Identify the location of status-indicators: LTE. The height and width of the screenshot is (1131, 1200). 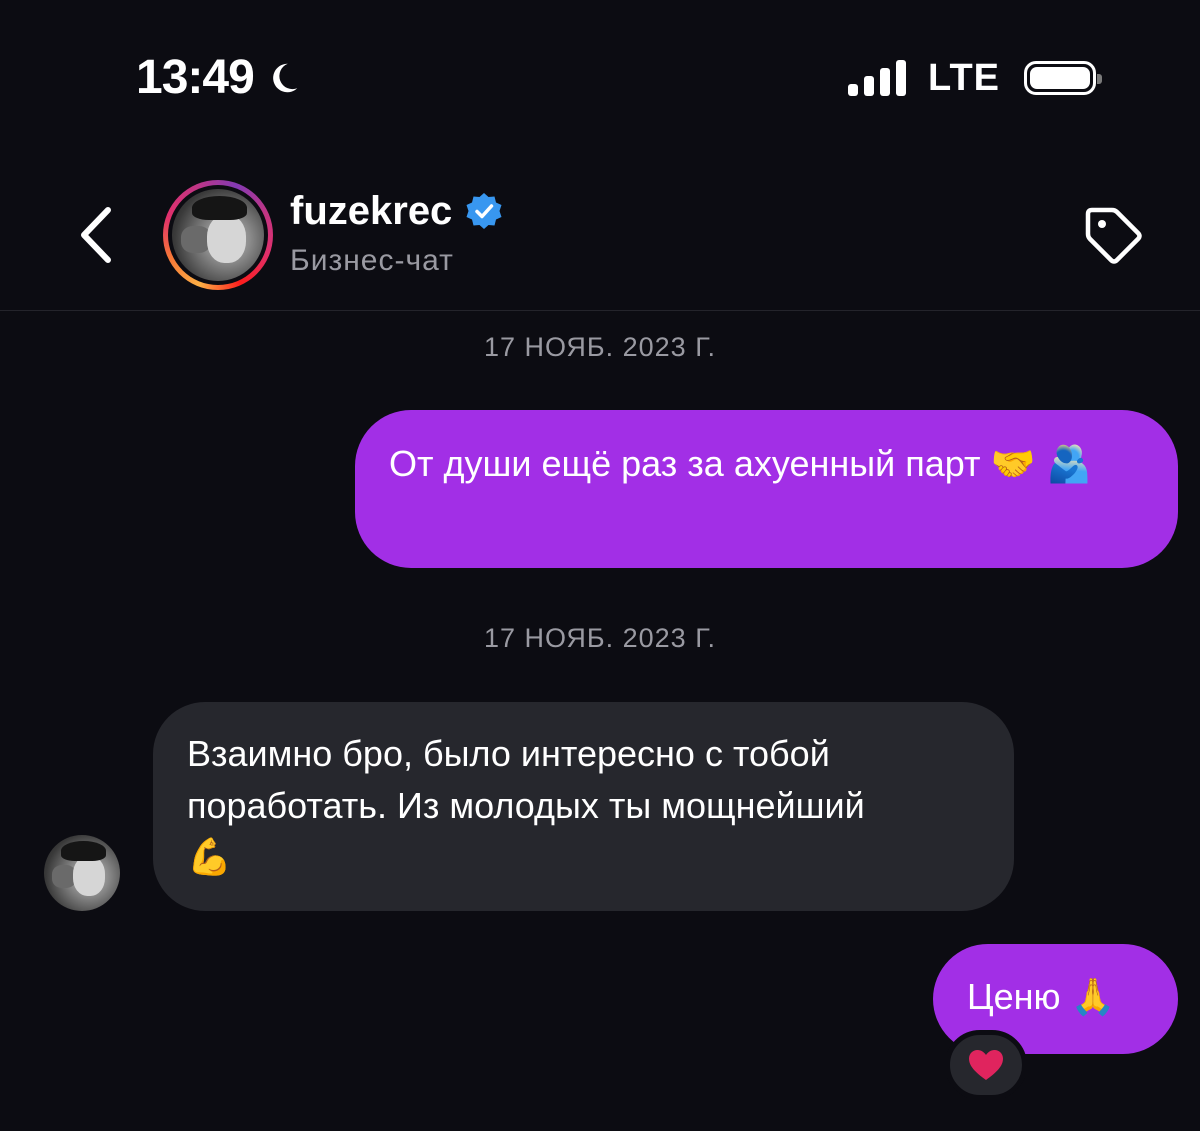
(975, 78).